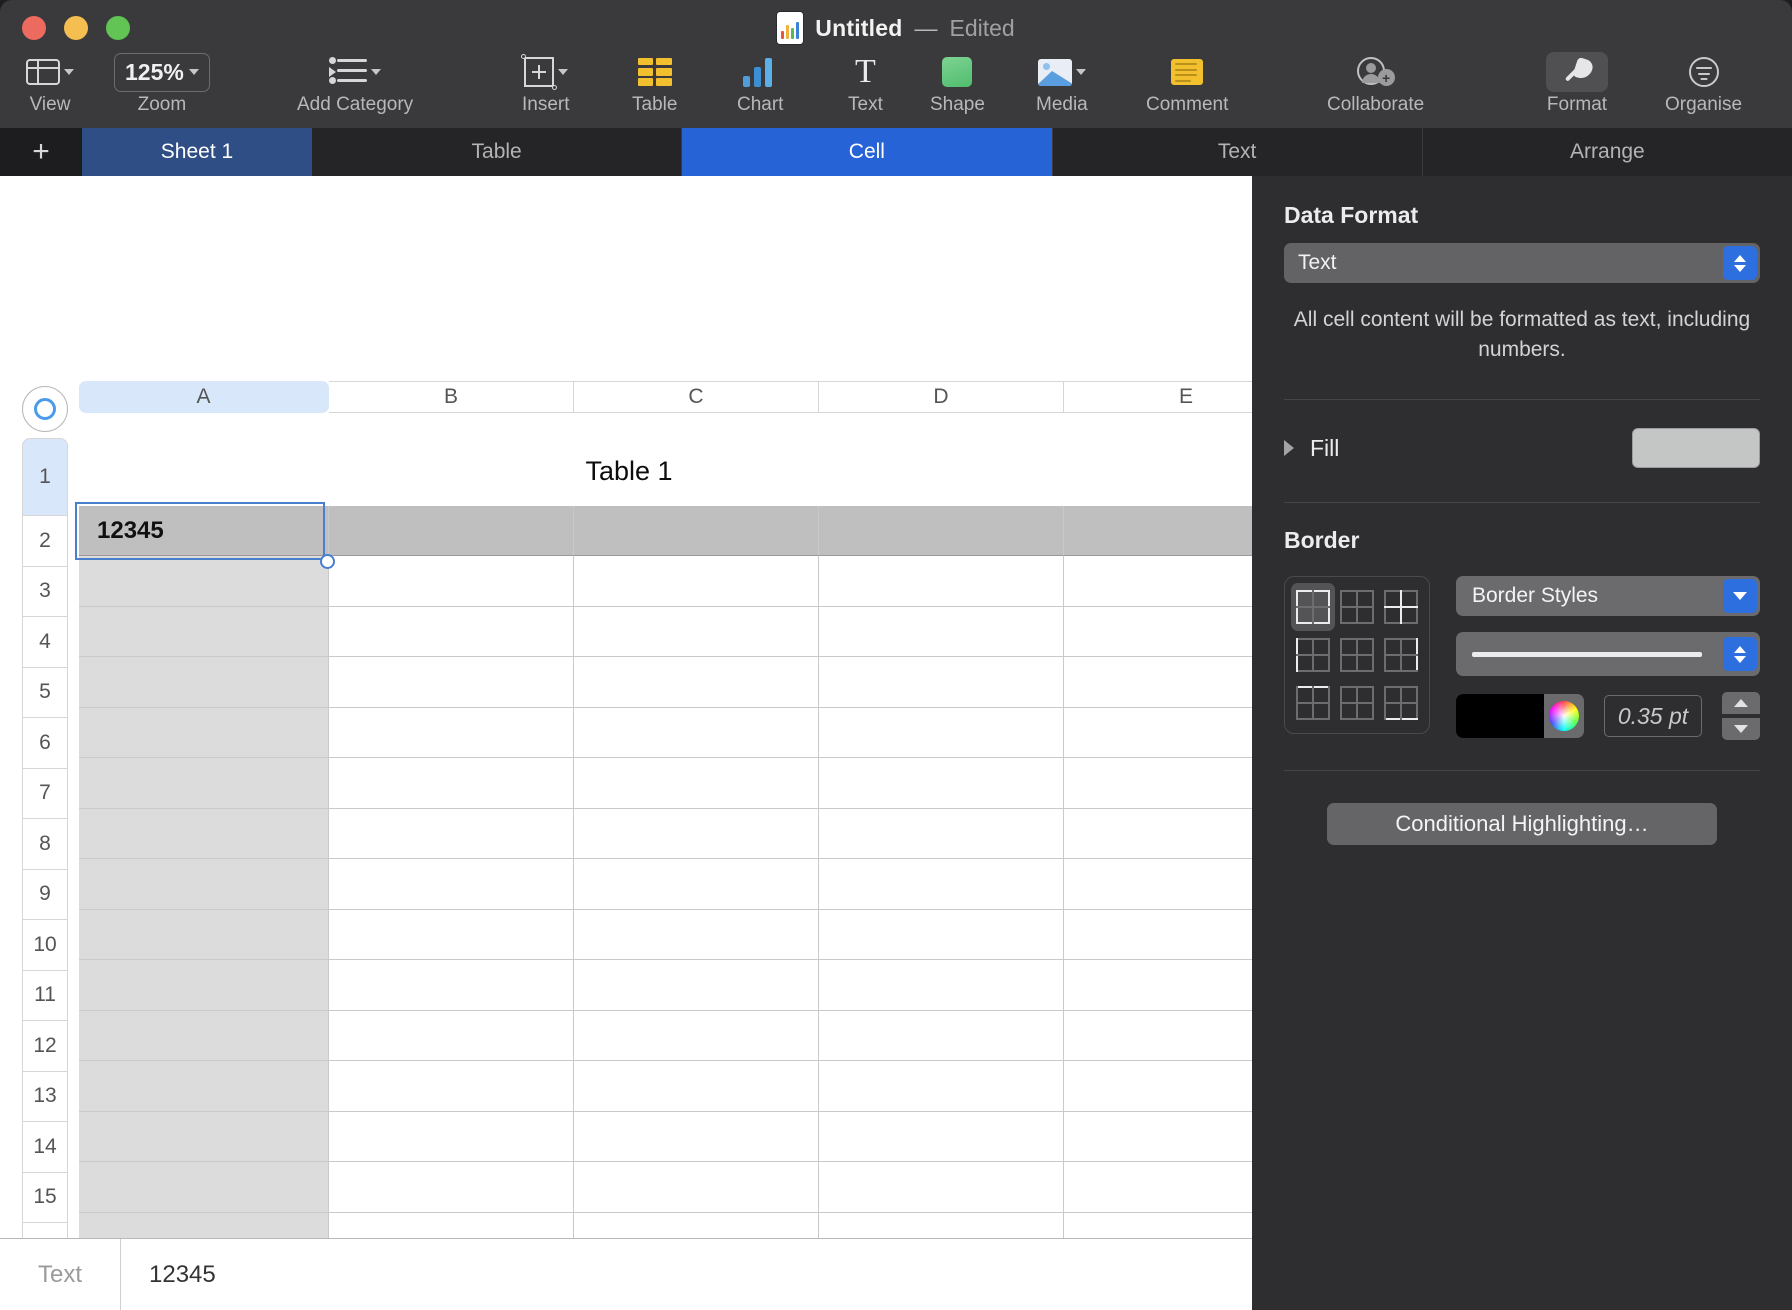 The image size is (1792, 1310). I want to click on cell-c14, so click(696, 1187).